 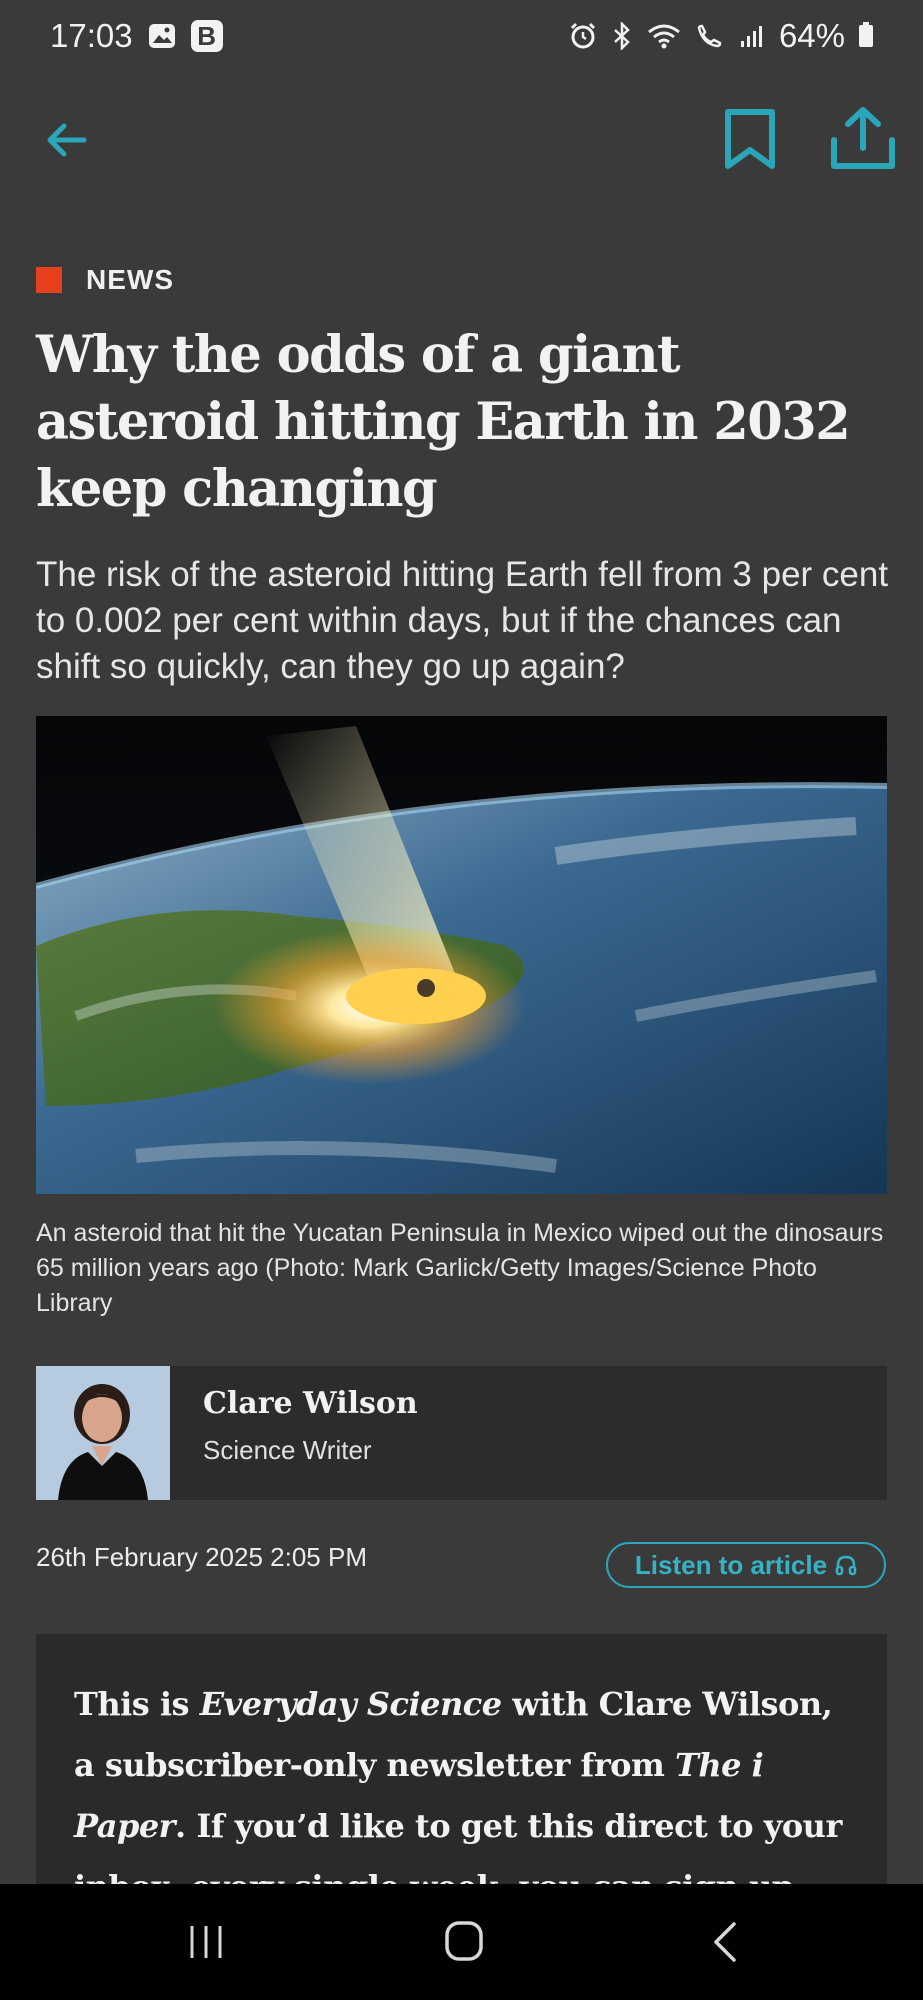 I want to click on status-left: 17:03 B, so click(x=136, y=36).